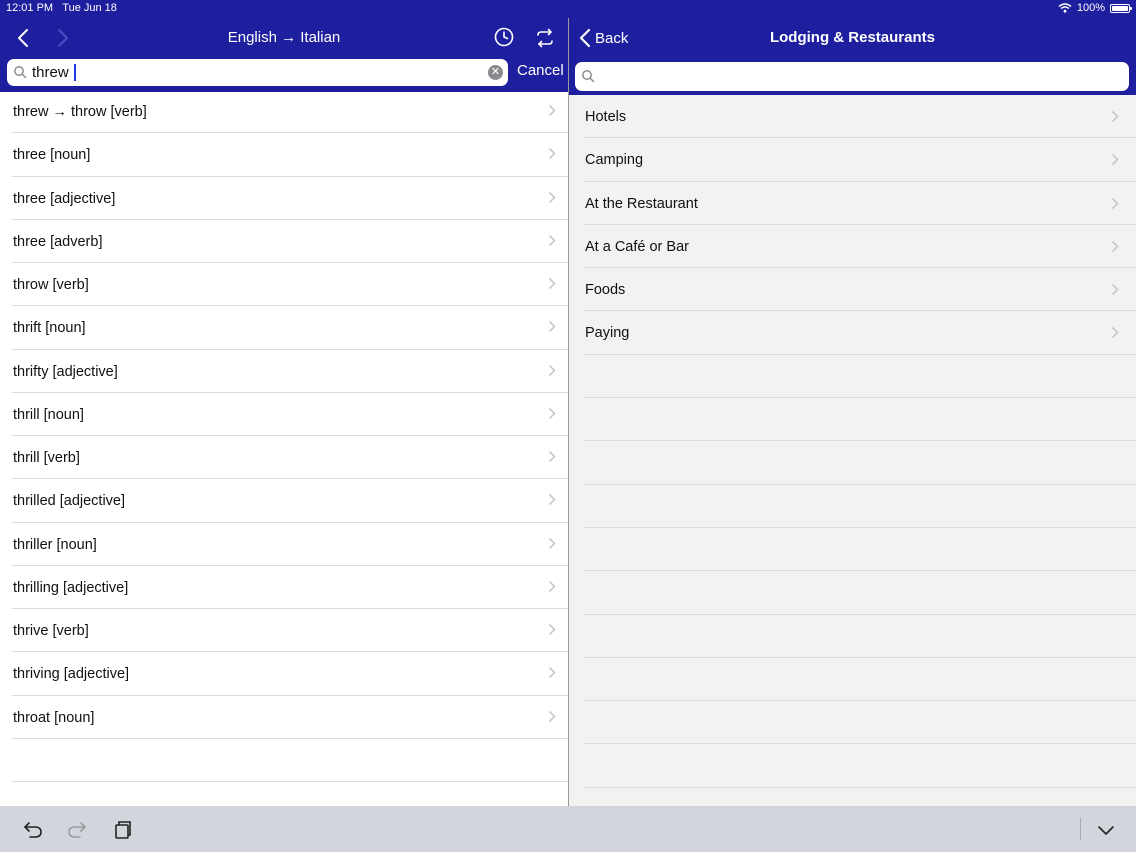  I want to click on category-item-camping: Camping, so click(852, 160).